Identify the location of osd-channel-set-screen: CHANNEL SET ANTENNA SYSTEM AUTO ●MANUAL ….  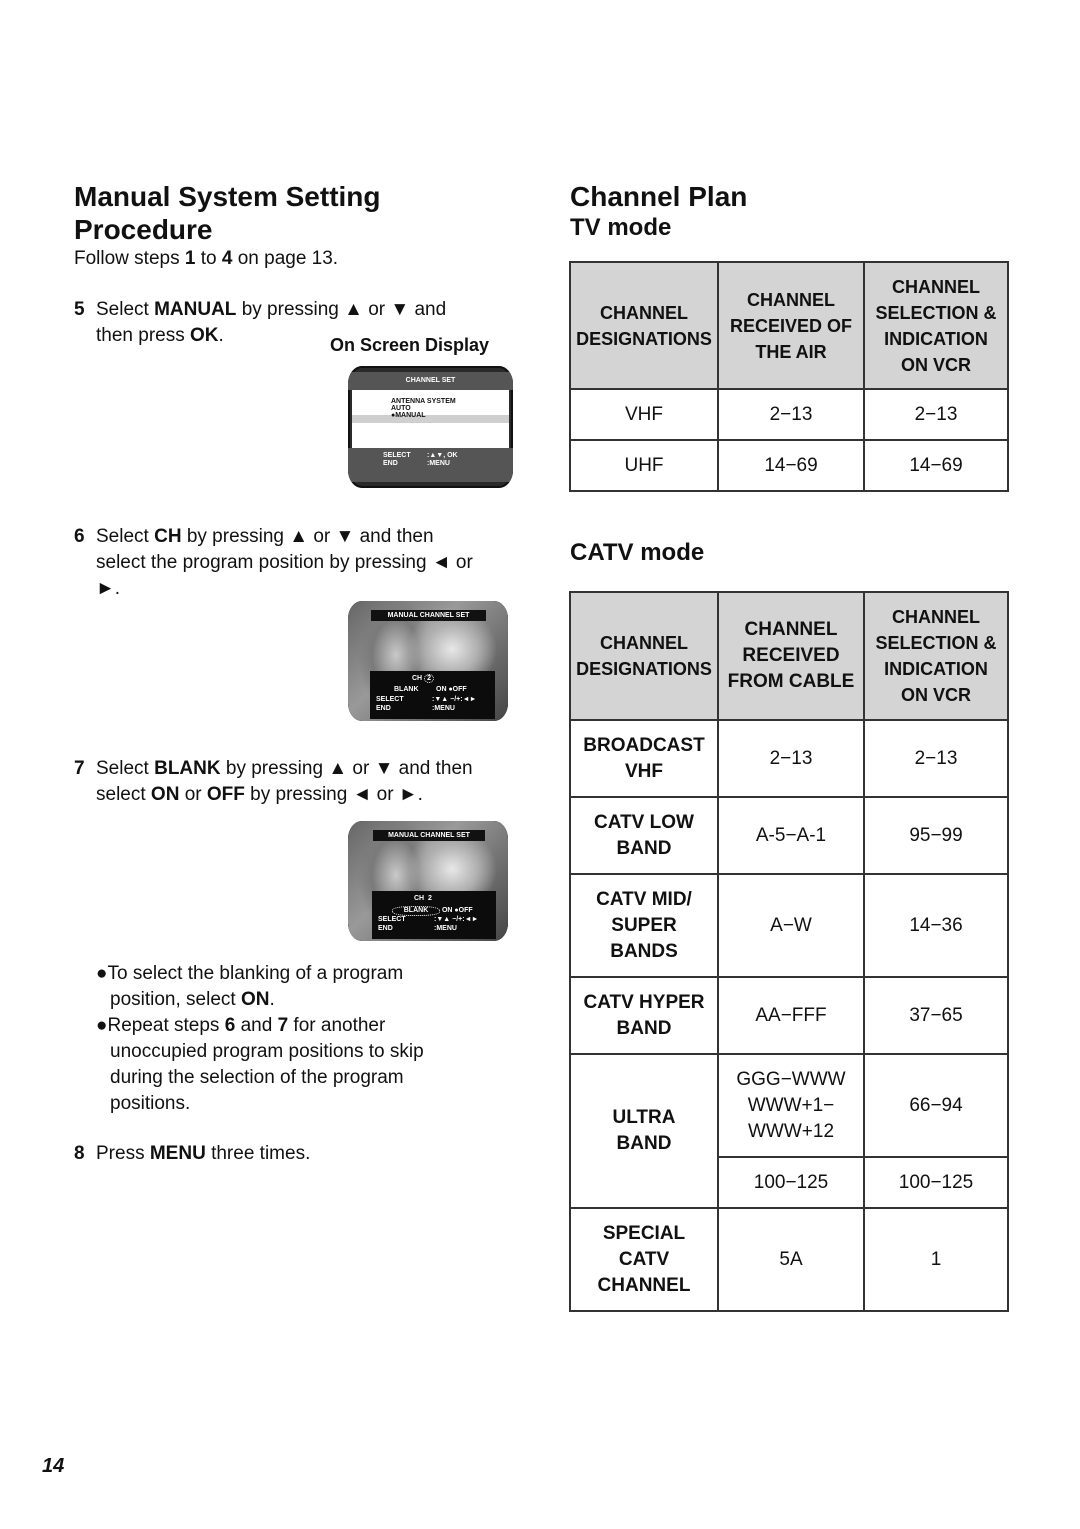
(430, 427).